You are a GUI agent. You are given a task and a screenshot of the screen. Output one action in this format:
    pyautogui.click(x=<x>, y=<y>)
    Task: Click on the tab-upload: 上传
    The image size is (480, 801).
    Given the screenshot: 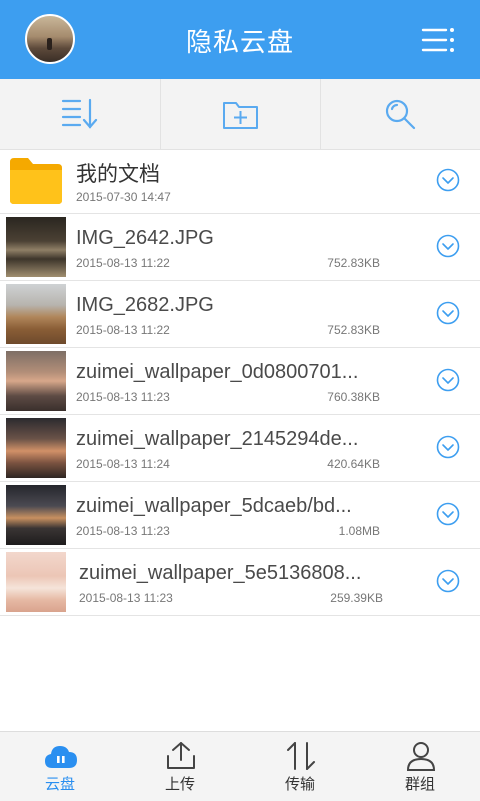 What is the action you would take?
    pyautogui.click(x=180, y=766)
    